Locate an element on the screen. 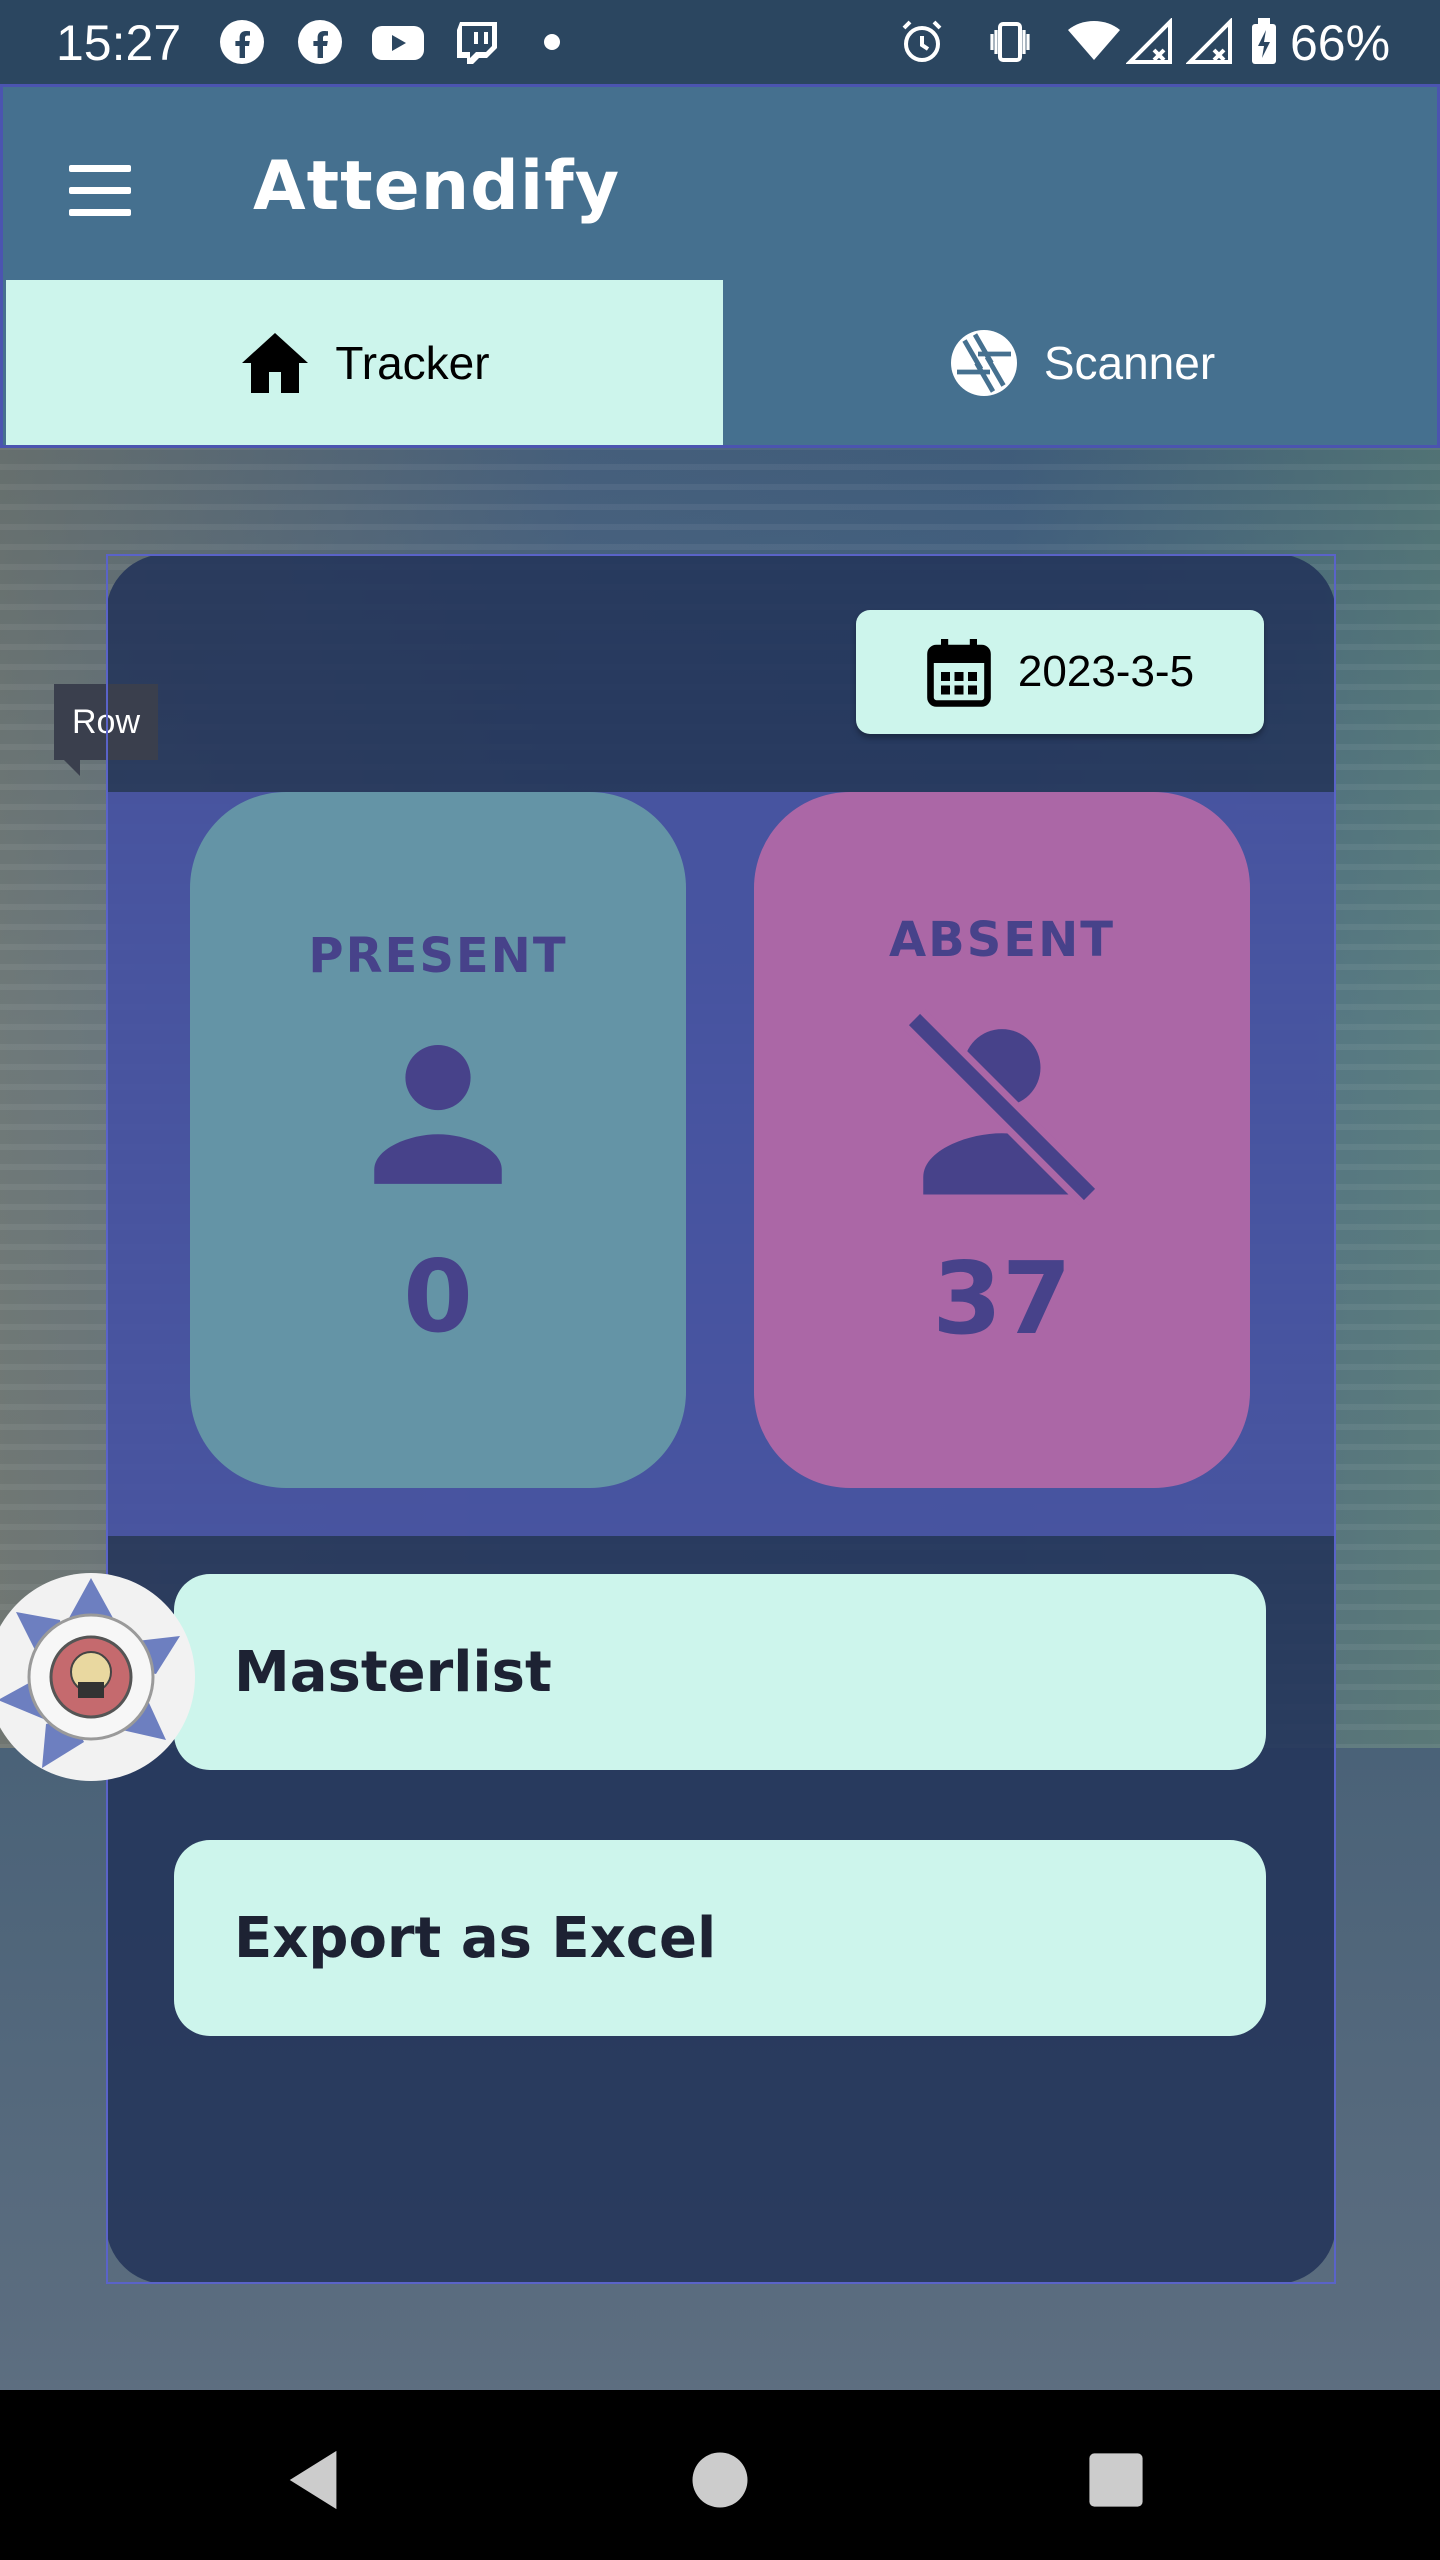 This screenshot has height=2560, width=1440. present-label: PRESENT is located at coordinates (438, 956).